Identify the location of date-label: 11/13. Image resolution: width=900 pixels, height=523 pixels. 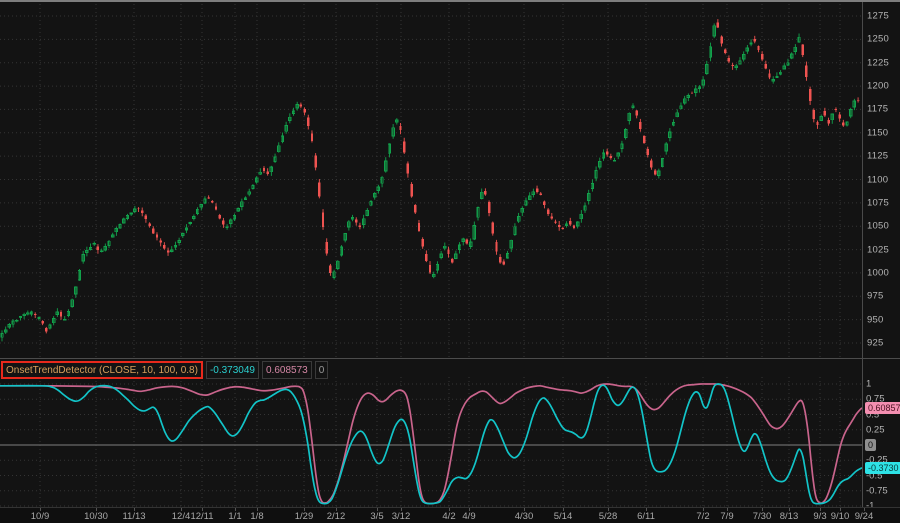
(134, 516).